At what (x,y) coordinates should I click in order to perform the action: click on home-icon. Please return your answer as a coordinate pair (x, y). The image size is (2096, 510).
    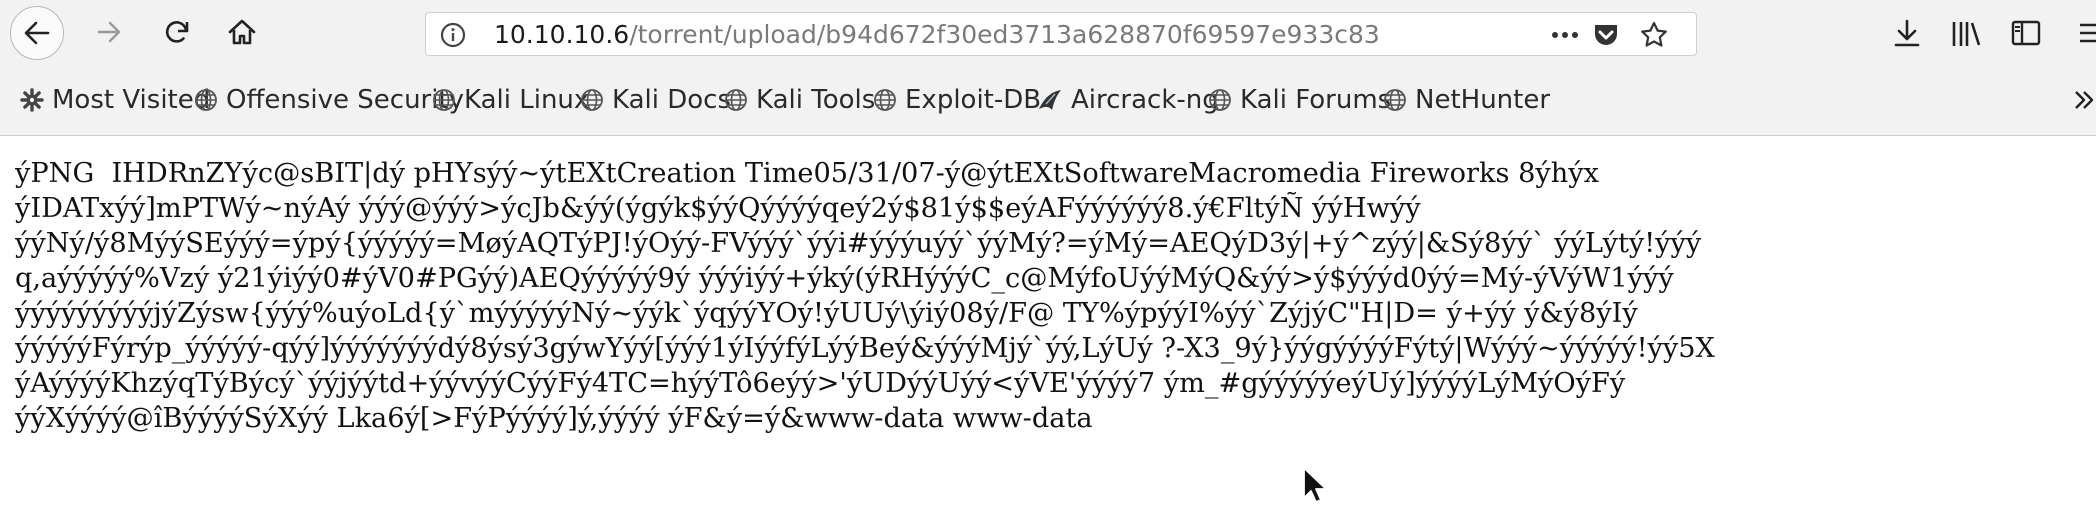
    Looking at the image, I should click on (242, 32).